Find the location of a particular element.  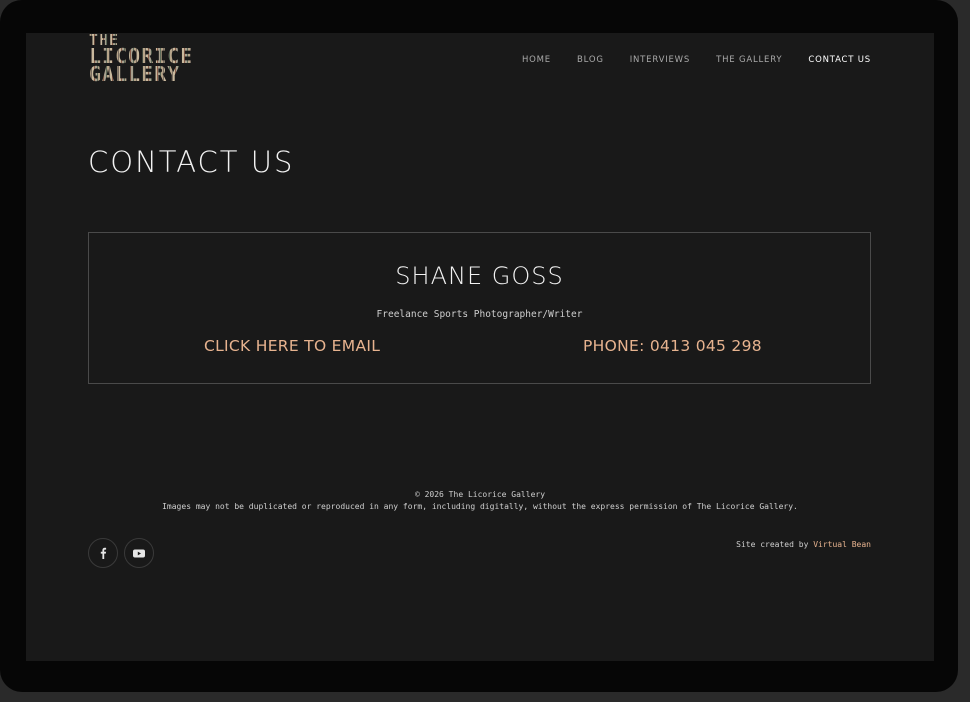

contact-name: SHANE GOSS is located at coordinates (479, 276).